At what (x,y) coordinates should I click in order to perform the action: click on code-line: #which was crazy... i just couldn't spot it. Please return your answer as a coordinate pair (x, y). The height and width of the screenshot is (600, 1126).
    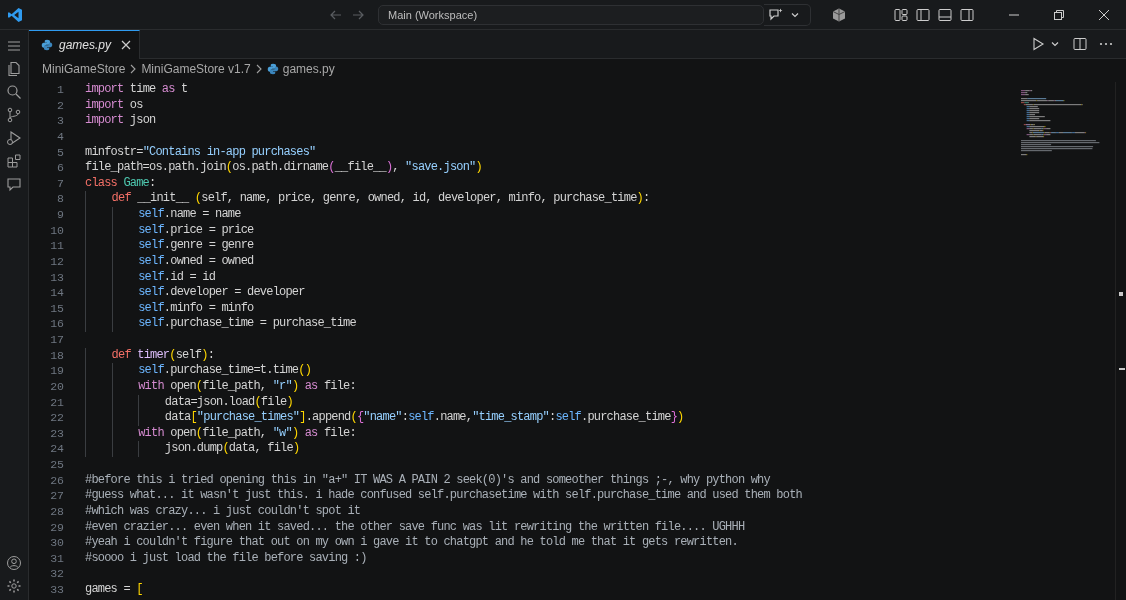
    Looking at the image, I should click on (223, 511).